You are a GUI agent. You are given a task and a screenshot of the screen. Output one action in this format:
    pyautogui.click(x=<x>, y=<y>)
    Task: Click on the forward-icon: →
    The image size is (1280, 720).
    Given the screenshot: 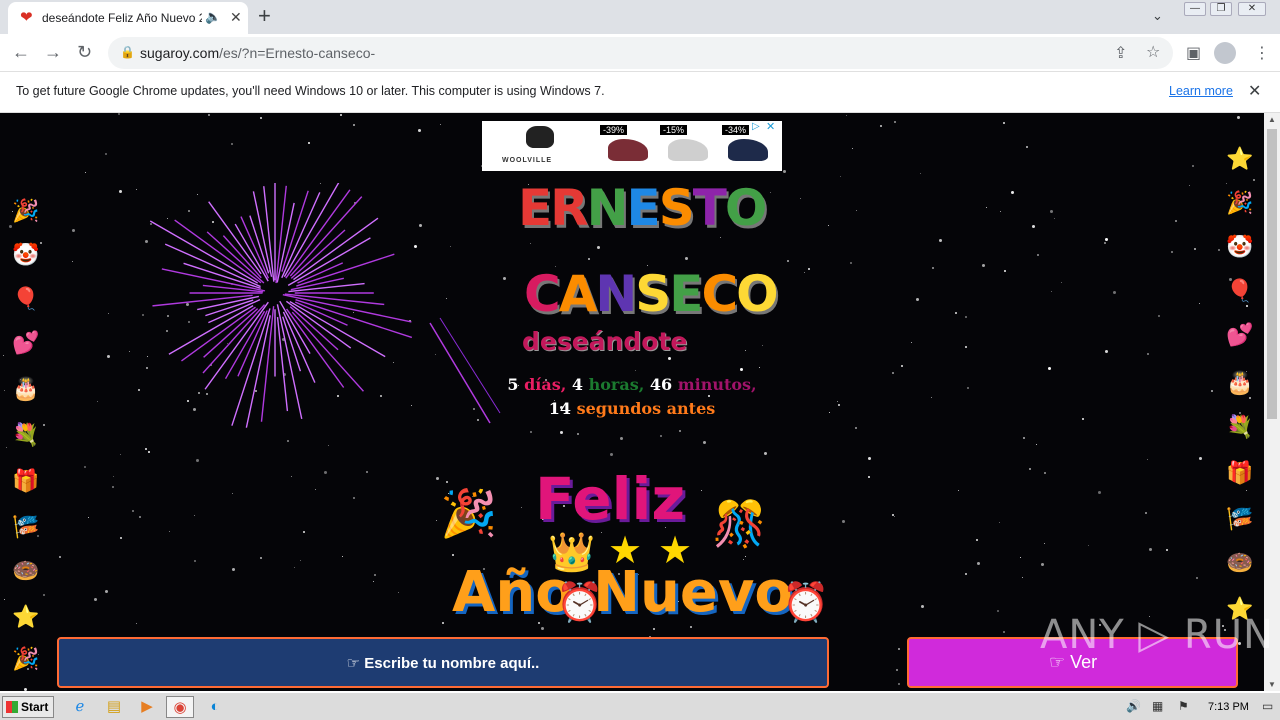 What is the action you would take?
    pyautogui.click(x=53, y=52)
    